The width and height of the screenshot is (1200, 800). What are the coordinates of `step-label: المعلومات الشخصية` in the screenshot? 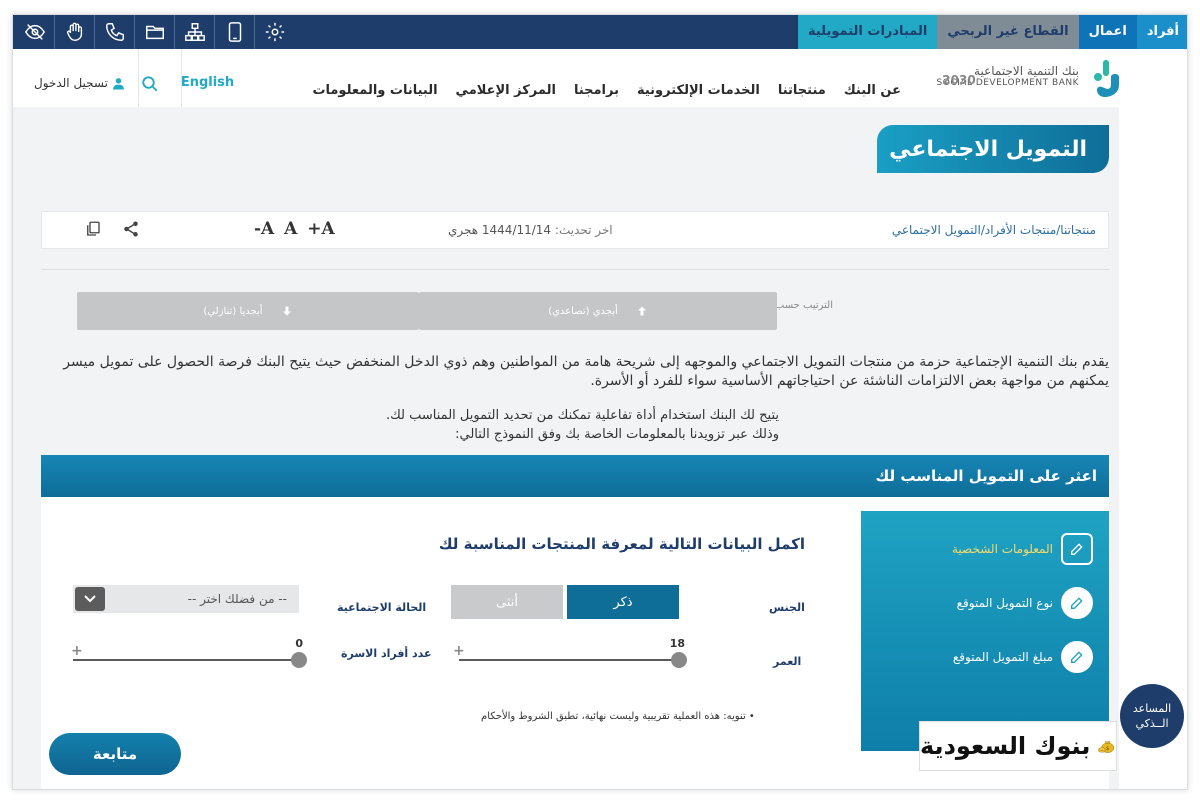 It's located at (1002, 549).